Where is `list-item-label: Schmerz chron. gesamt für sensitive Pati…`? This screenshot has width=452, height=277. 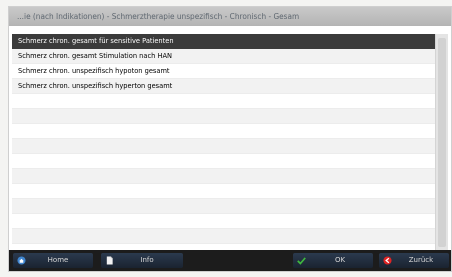
list-item-label: Schmerz chron. gesamt für sensitive Pati… is located at coordinates (96, 41).